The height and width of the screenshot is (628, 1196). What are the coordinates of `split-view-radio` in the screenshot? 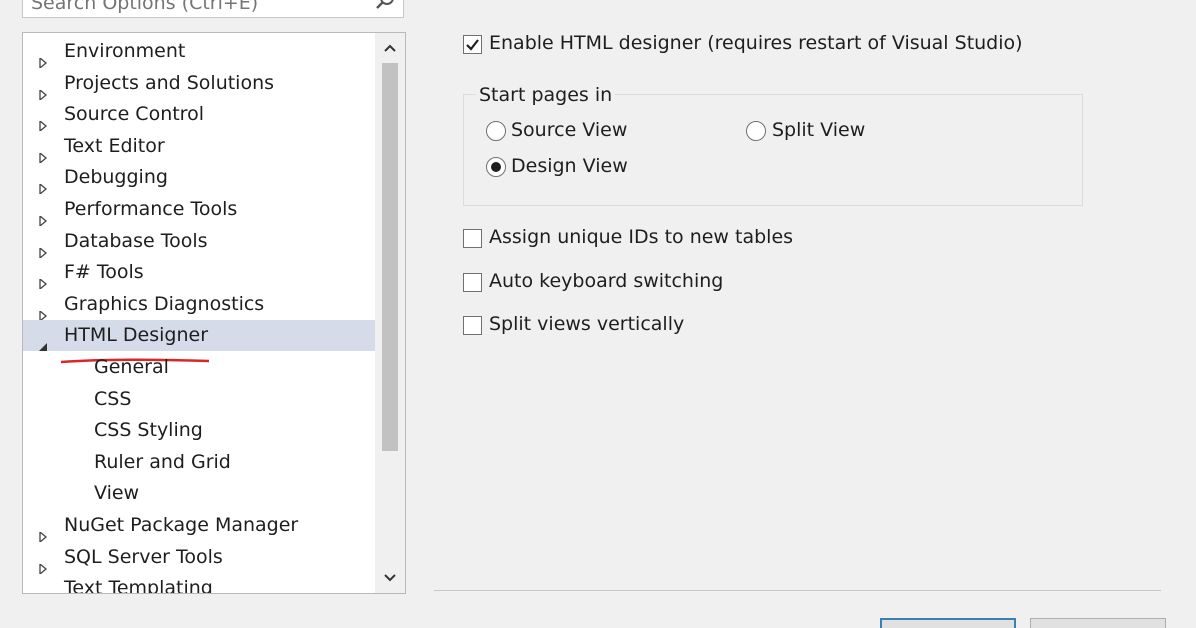 It's located at (756, 131).